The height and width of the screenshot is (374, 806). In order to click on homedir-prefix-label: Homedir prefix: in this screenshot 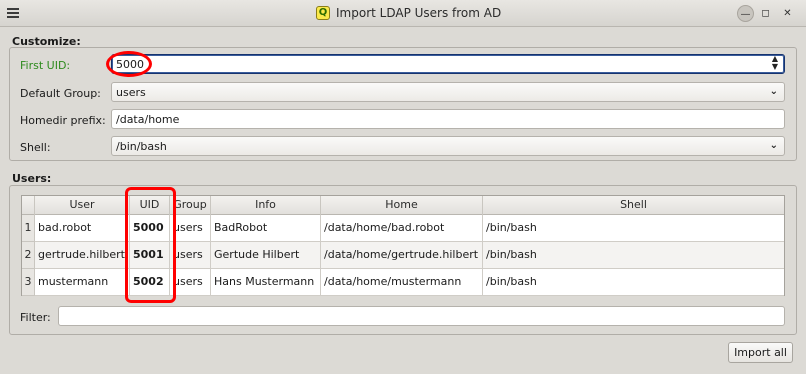, I will do `click(63, 120)`.